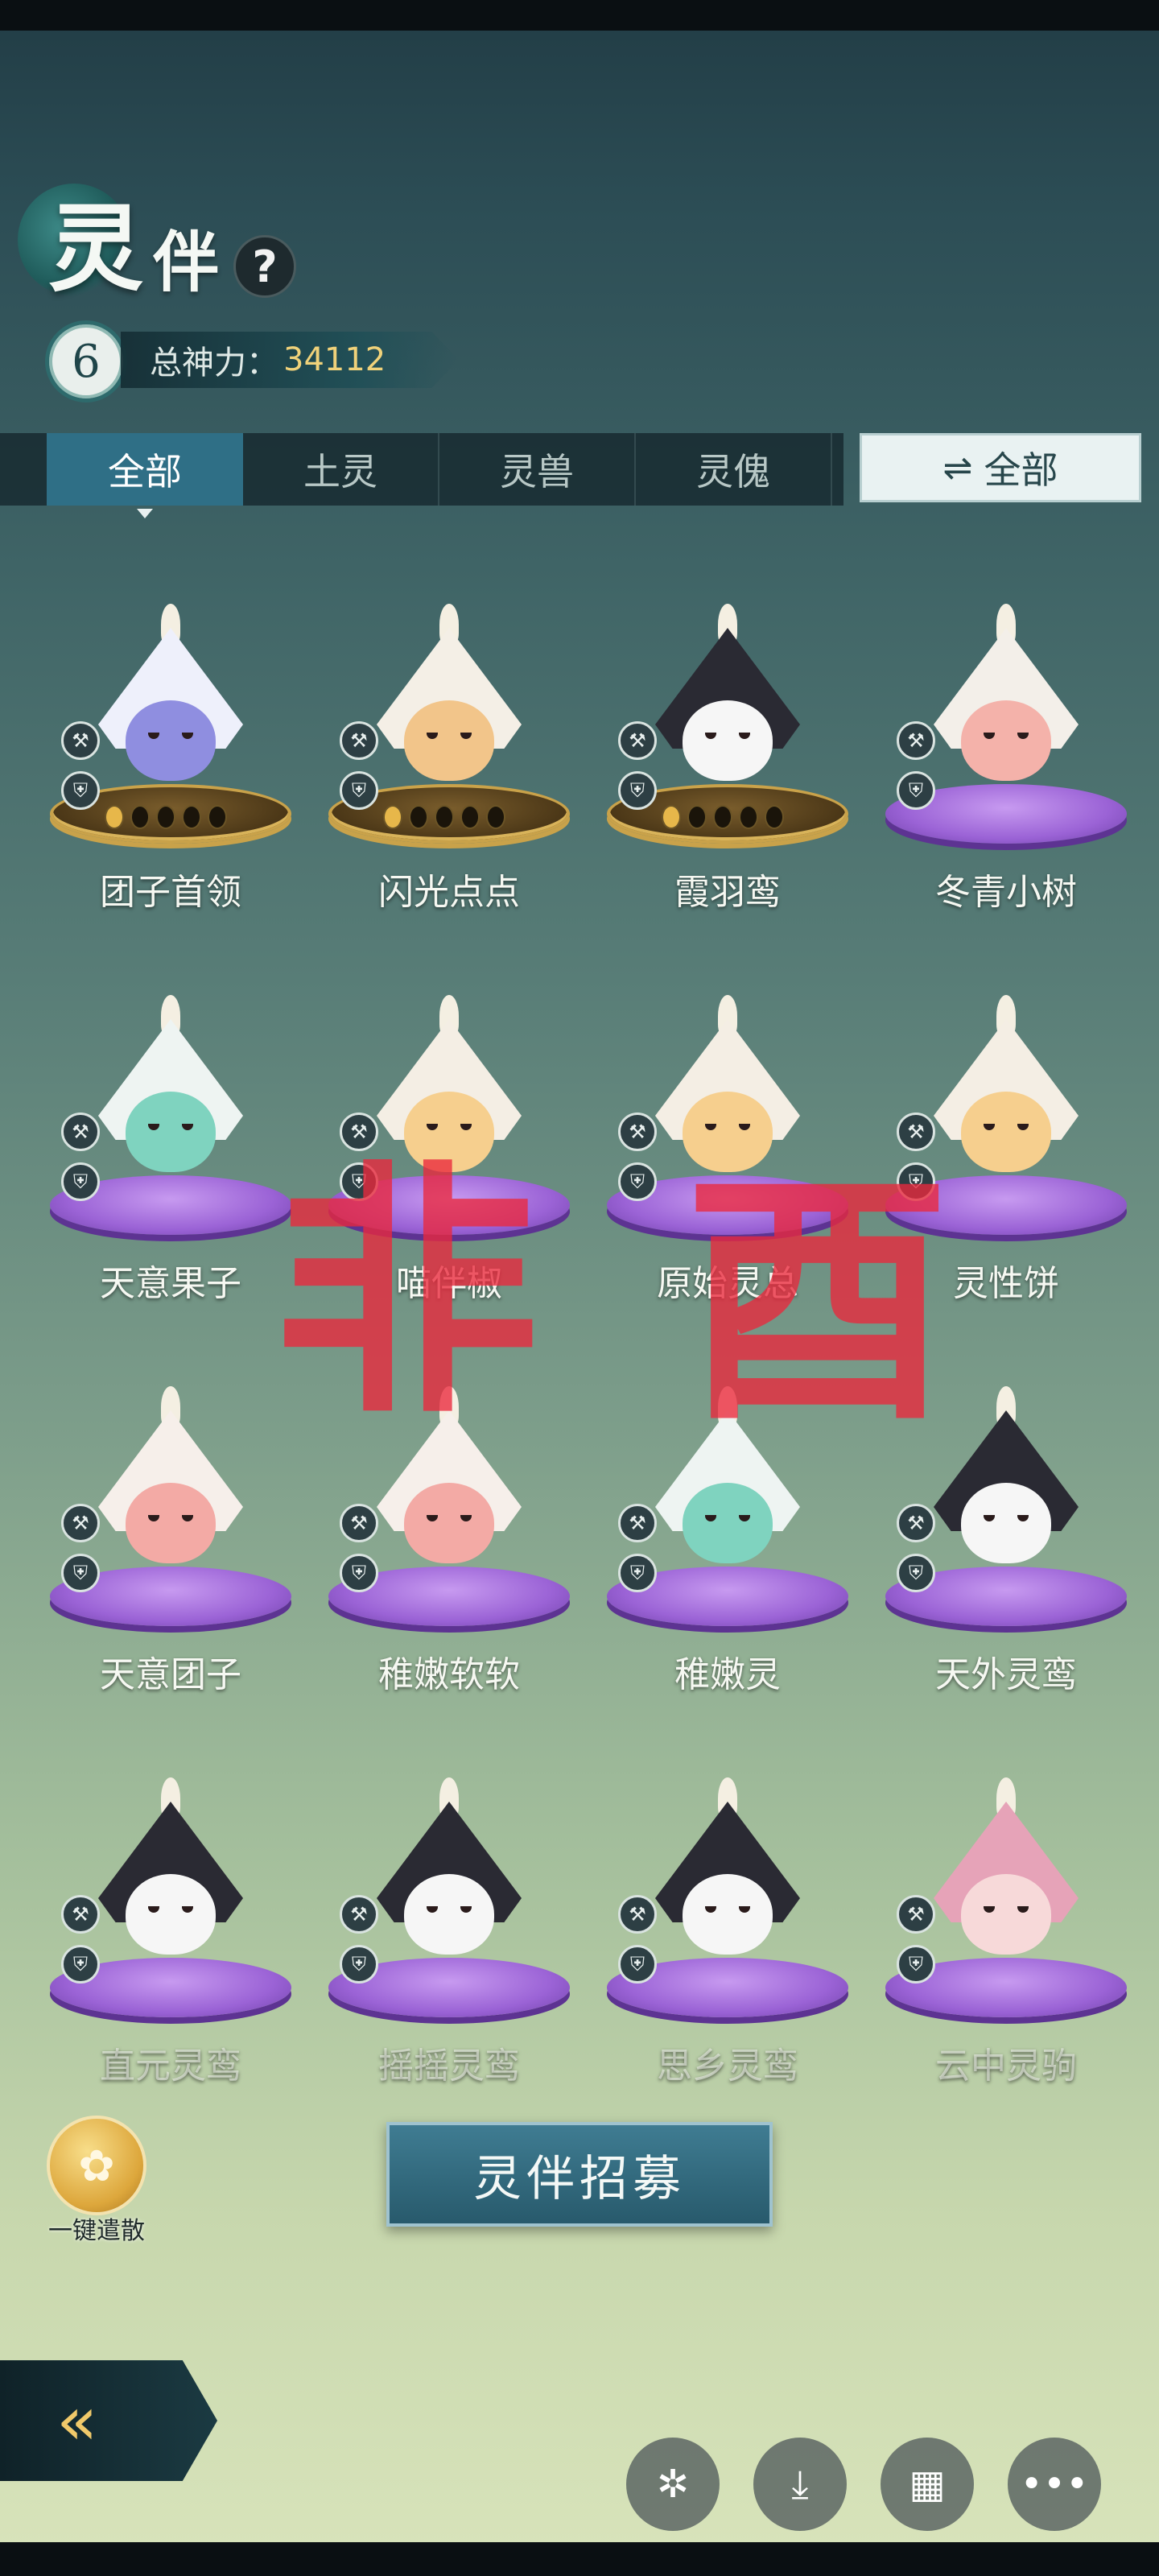  What do you see at coordinates (341, 469) in the screenshot?
I see `tab-earth-spirit: 土灵` at bounding box center [341, 469].